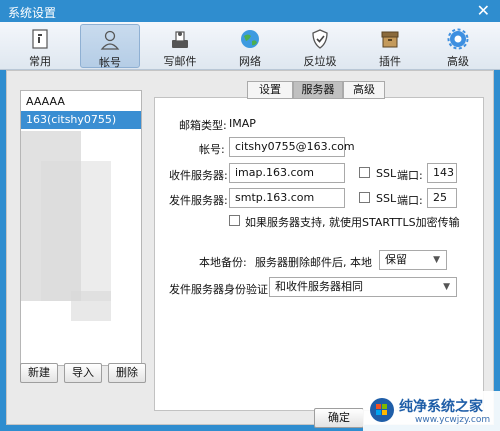 The height and width of the screenshot is (431, 500). What do you see at coordinates (390, 61) in the screenshot?
I see `toolbar-label: 插件` at bounding box center [390, 61].